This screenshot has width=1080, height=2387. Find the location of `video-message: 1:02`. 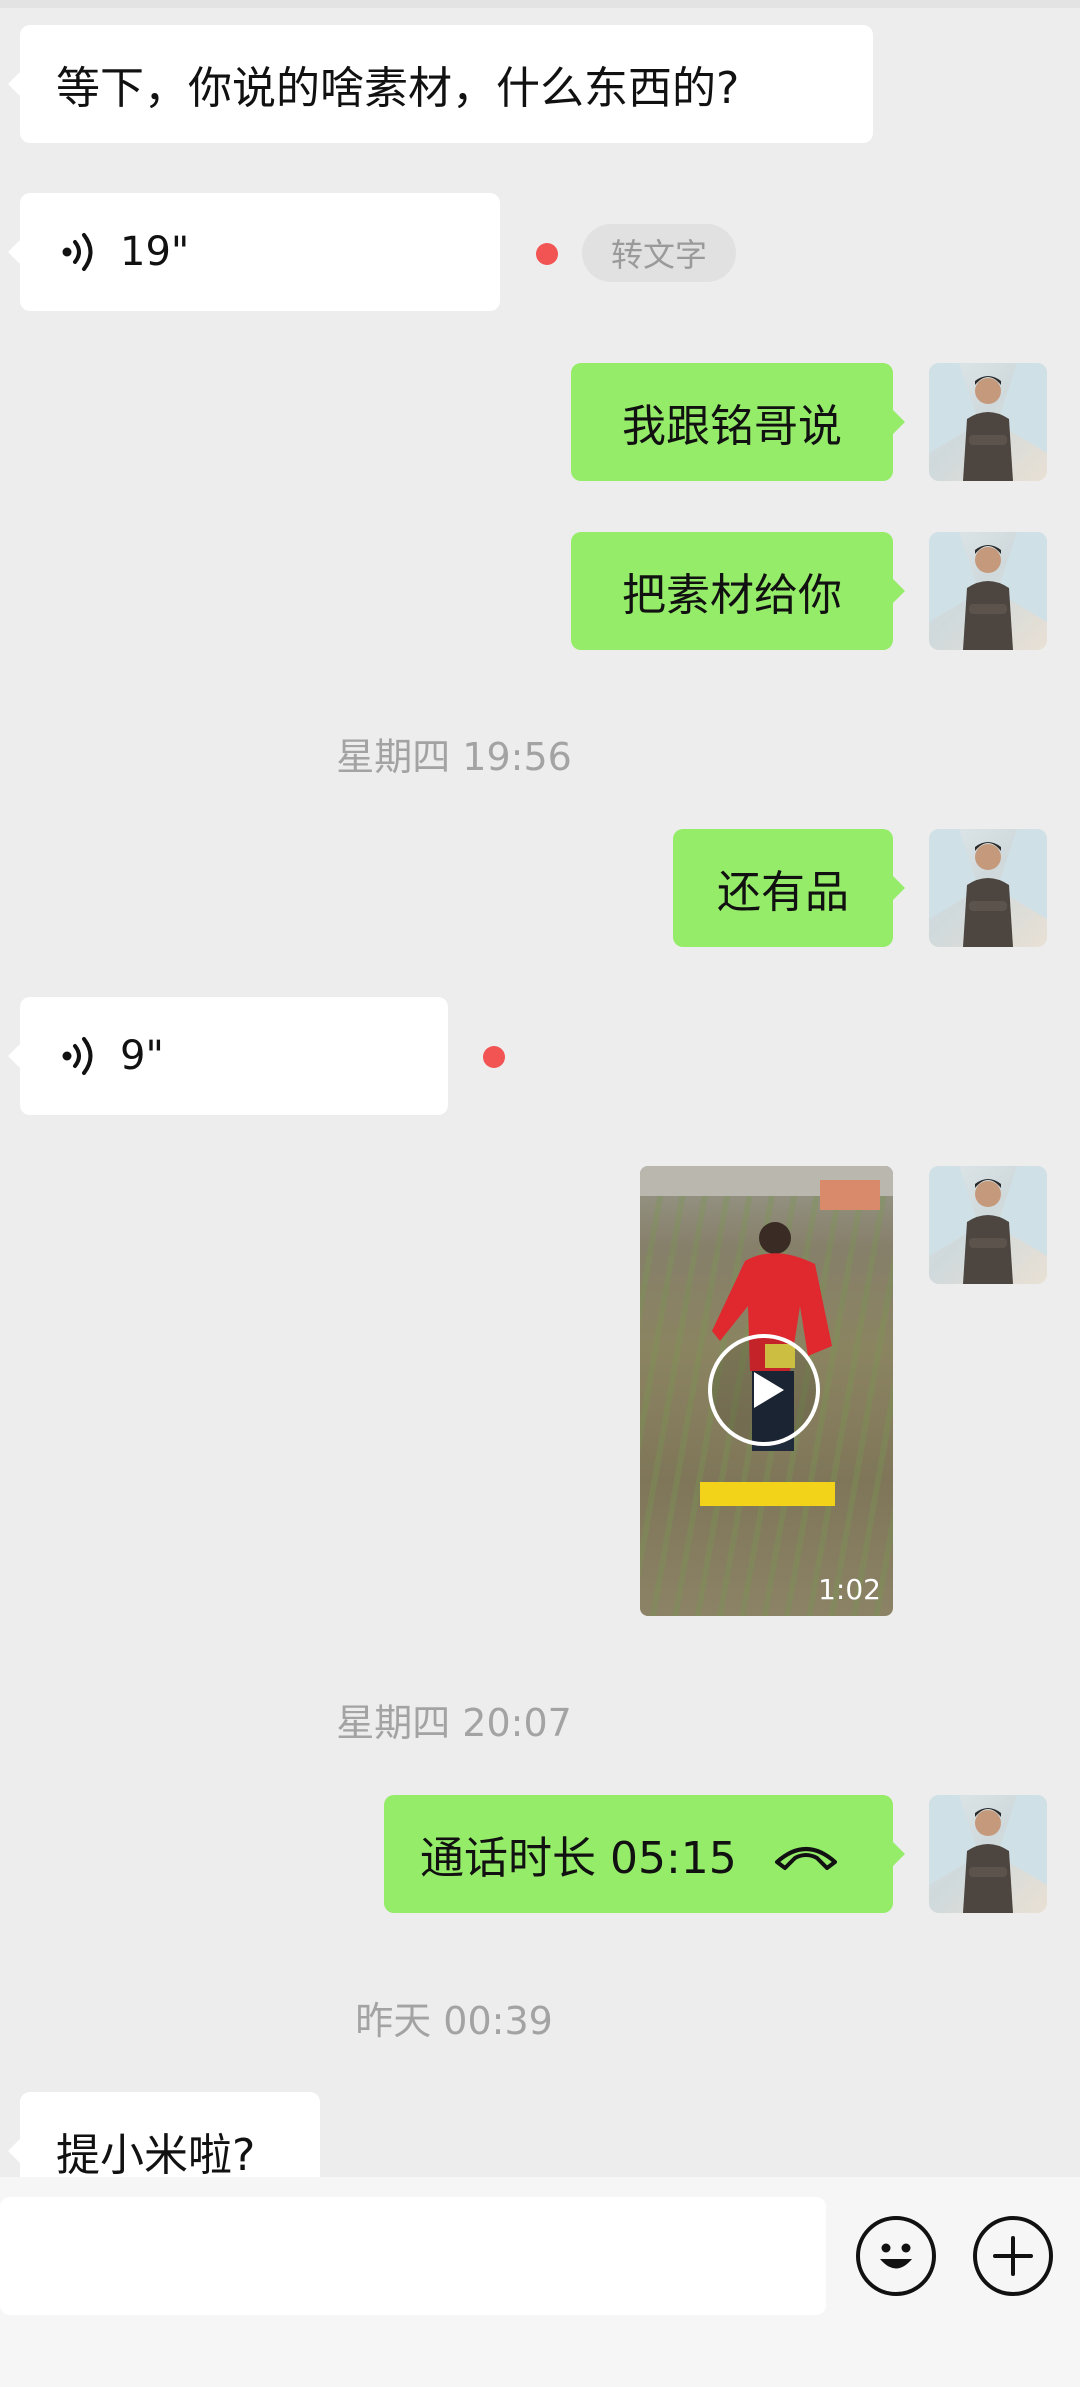

video-message: 1:02 is located at coordinates (766, 1391).